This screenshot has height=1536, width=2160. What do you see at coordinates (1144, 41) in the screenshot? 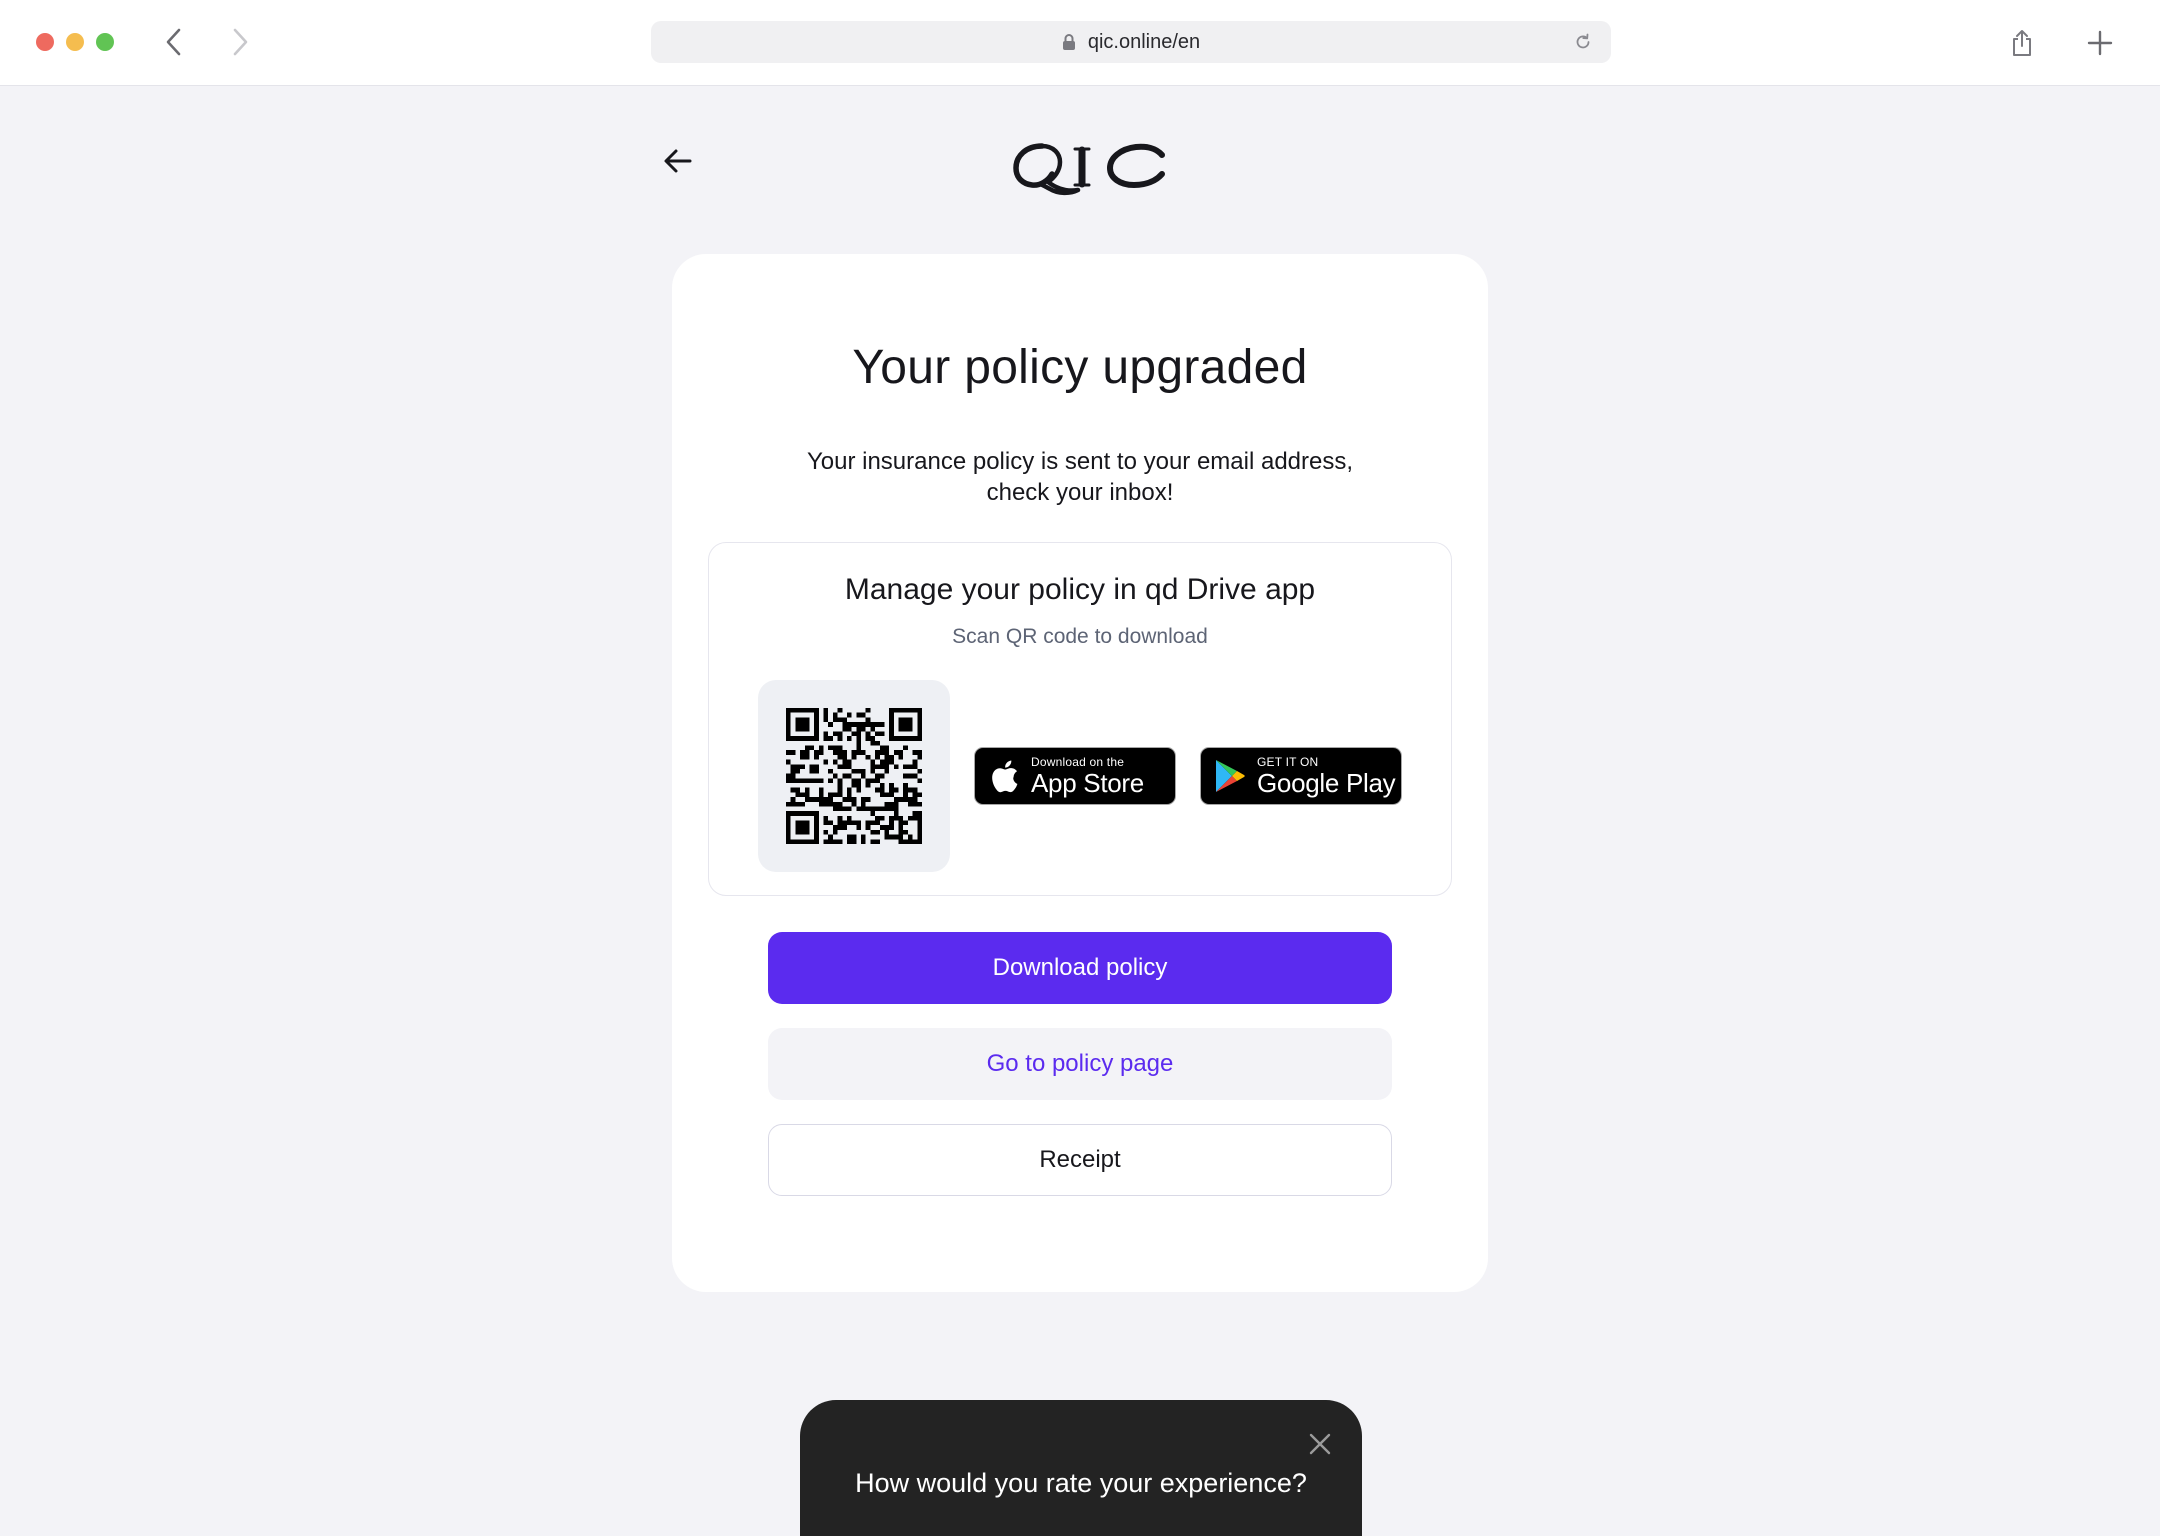
I see `url-text: qic.online/en` at bounding box center [1144, 41].